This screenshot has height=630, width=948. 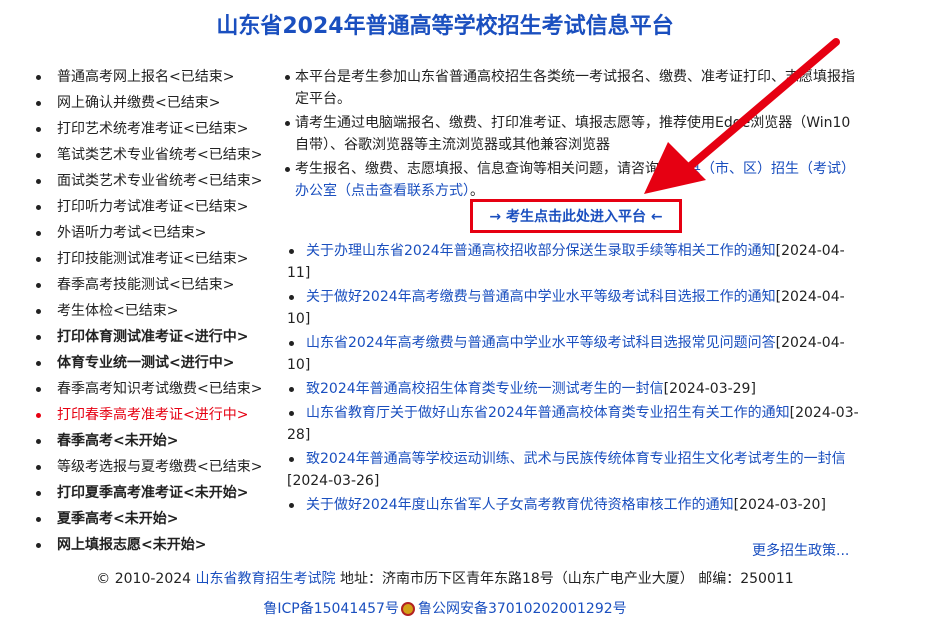 What do you see at coordinates (331, 609) in the screenshot?
I see `icp-link: 鲁ICP备15041457号` at bounding box center [331, 609].